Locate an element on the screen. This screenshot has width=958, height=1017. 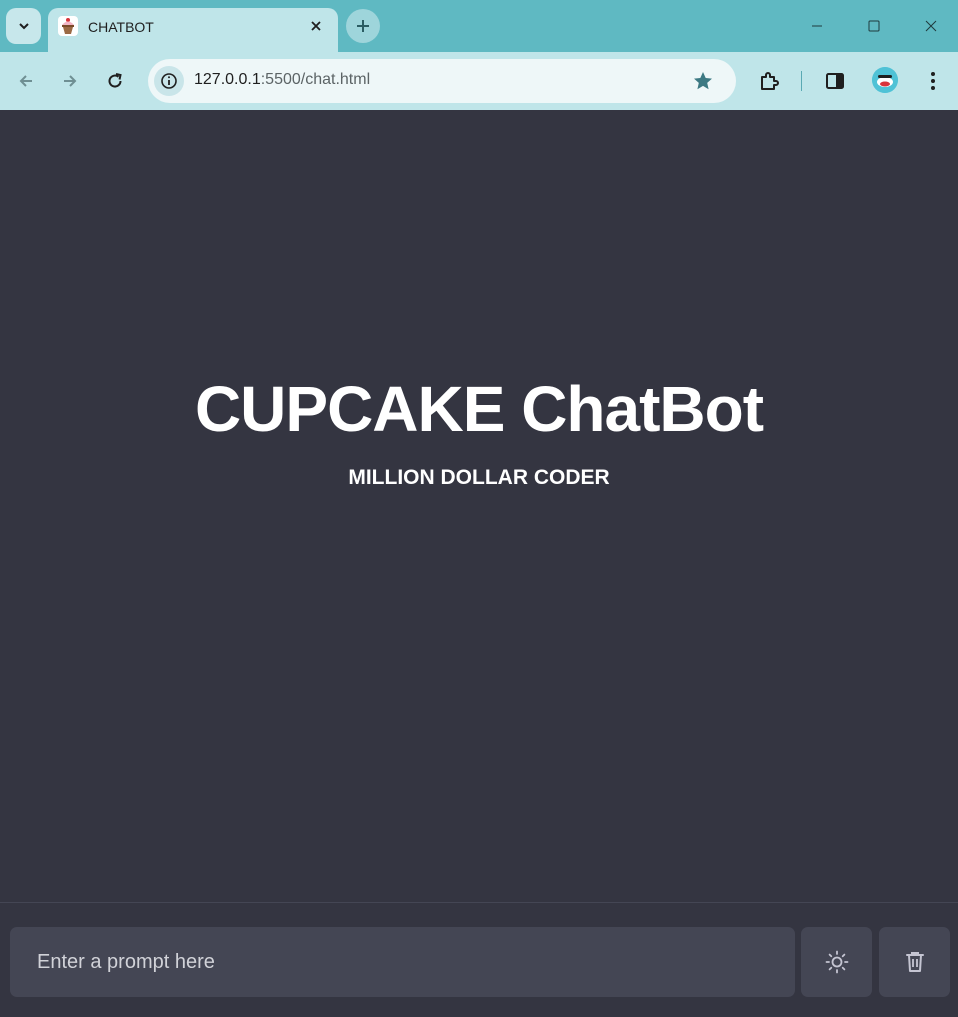
site-info-button is located at coordinates (169, 81).